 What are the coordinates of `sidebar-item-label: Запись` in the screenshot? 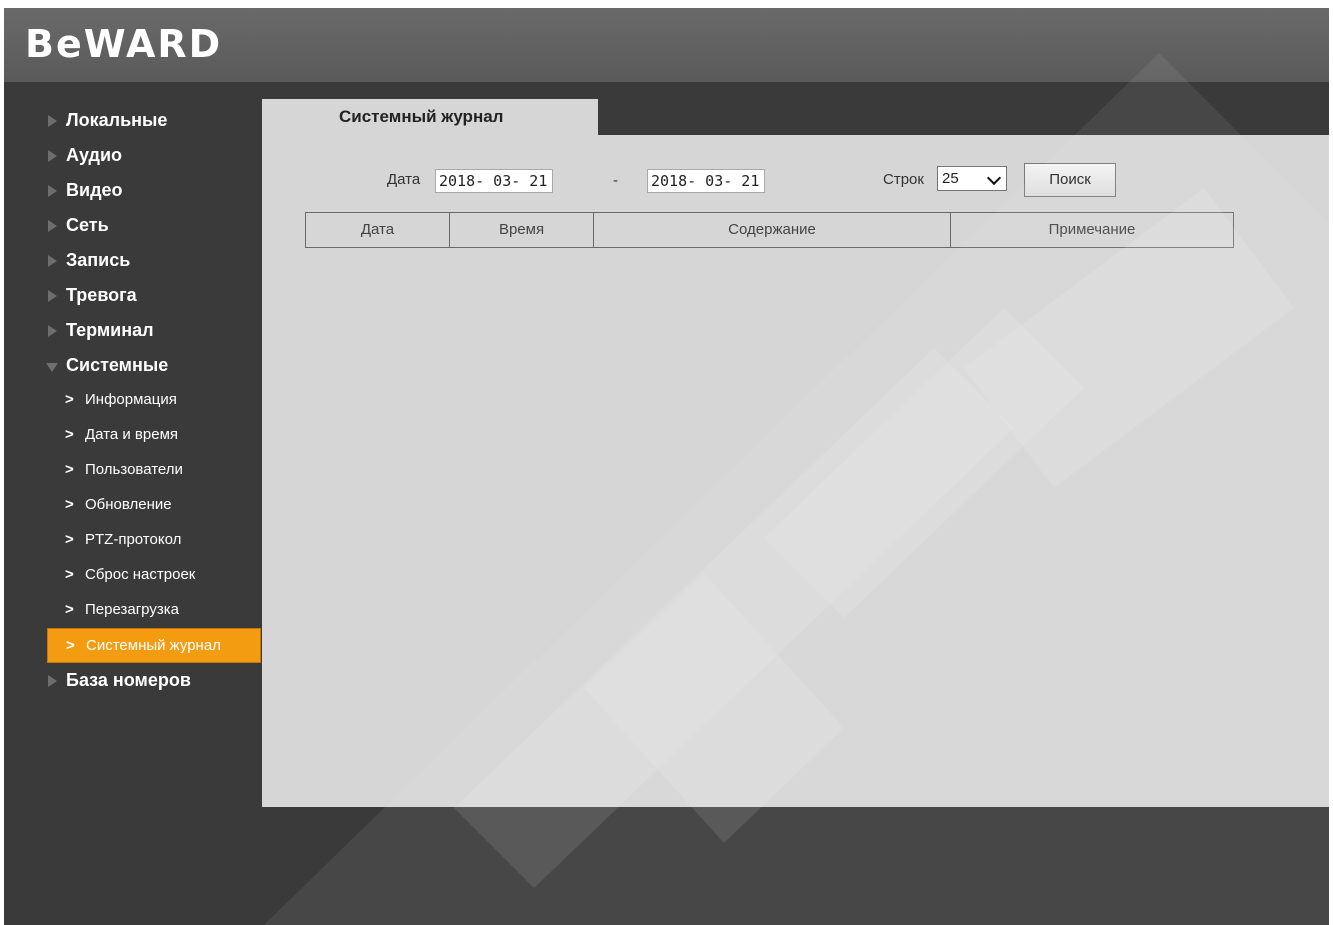 It's located at (98, 260).